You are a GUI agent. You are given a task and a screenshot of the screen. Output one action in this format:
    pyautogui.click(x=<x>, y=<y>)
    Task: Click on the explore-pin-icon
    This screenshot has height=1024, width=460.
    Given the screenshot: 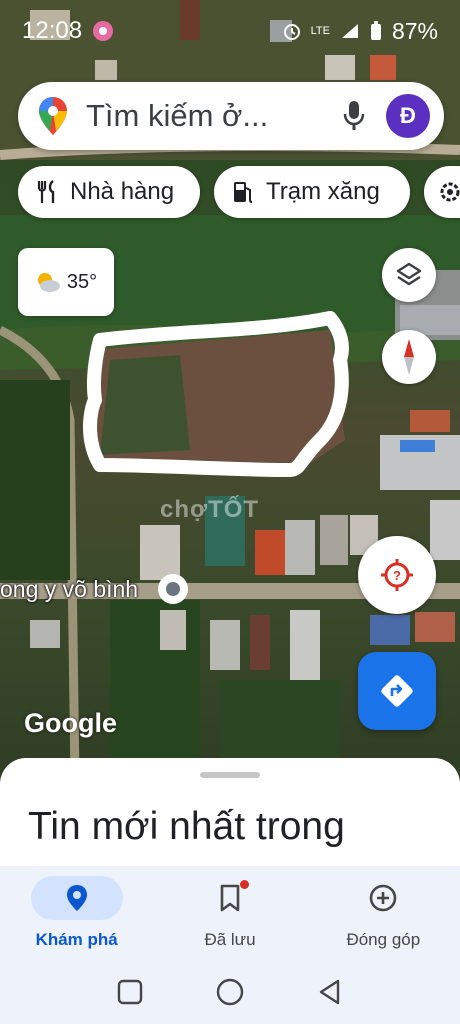 What is the action you would take?
    pyautogui.click(x=77, y=898)
    